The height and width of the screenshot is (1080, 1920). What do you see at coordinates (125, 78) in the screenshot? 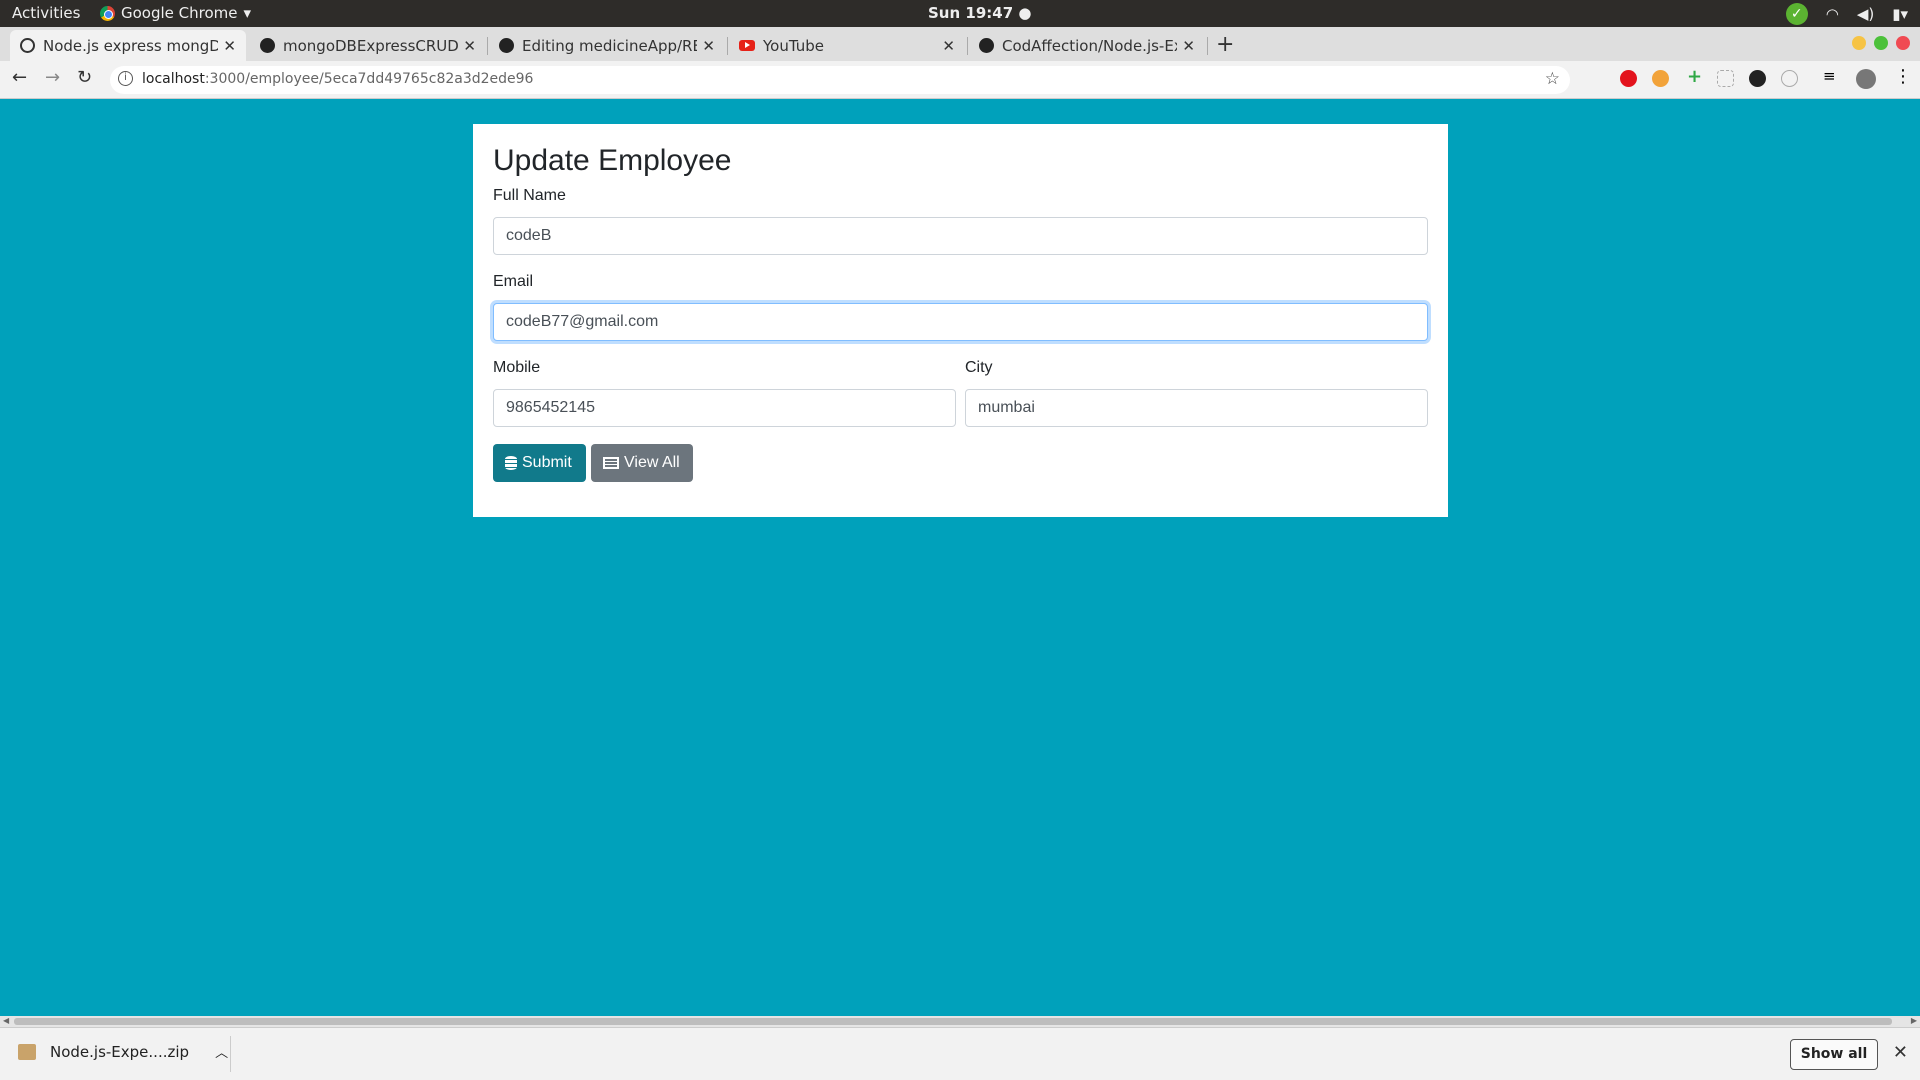
I see `site-info-icon: i` at bounding box center [125, 78].